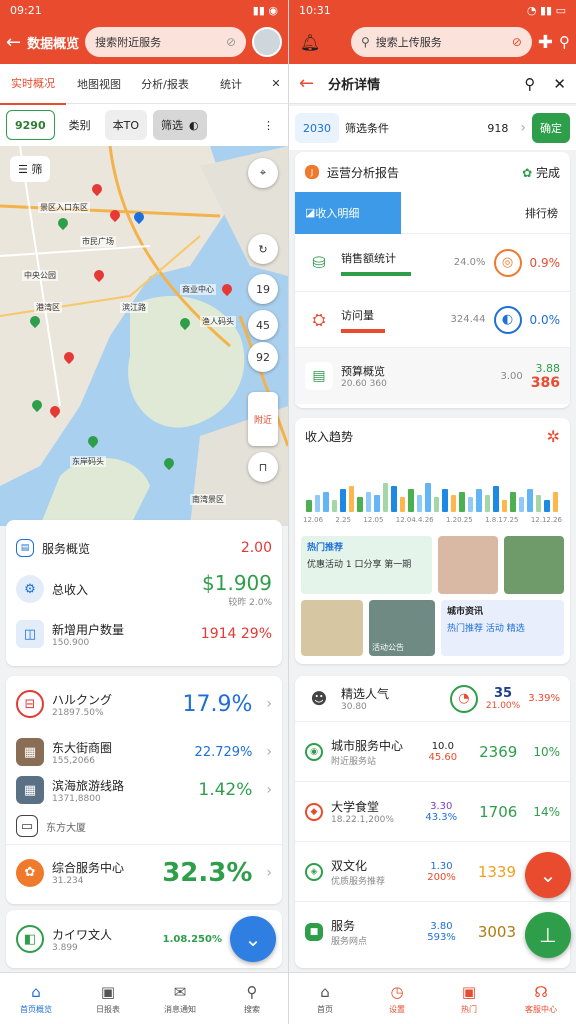  I want to click on refresh-icon: ↻, so click(263, 249).